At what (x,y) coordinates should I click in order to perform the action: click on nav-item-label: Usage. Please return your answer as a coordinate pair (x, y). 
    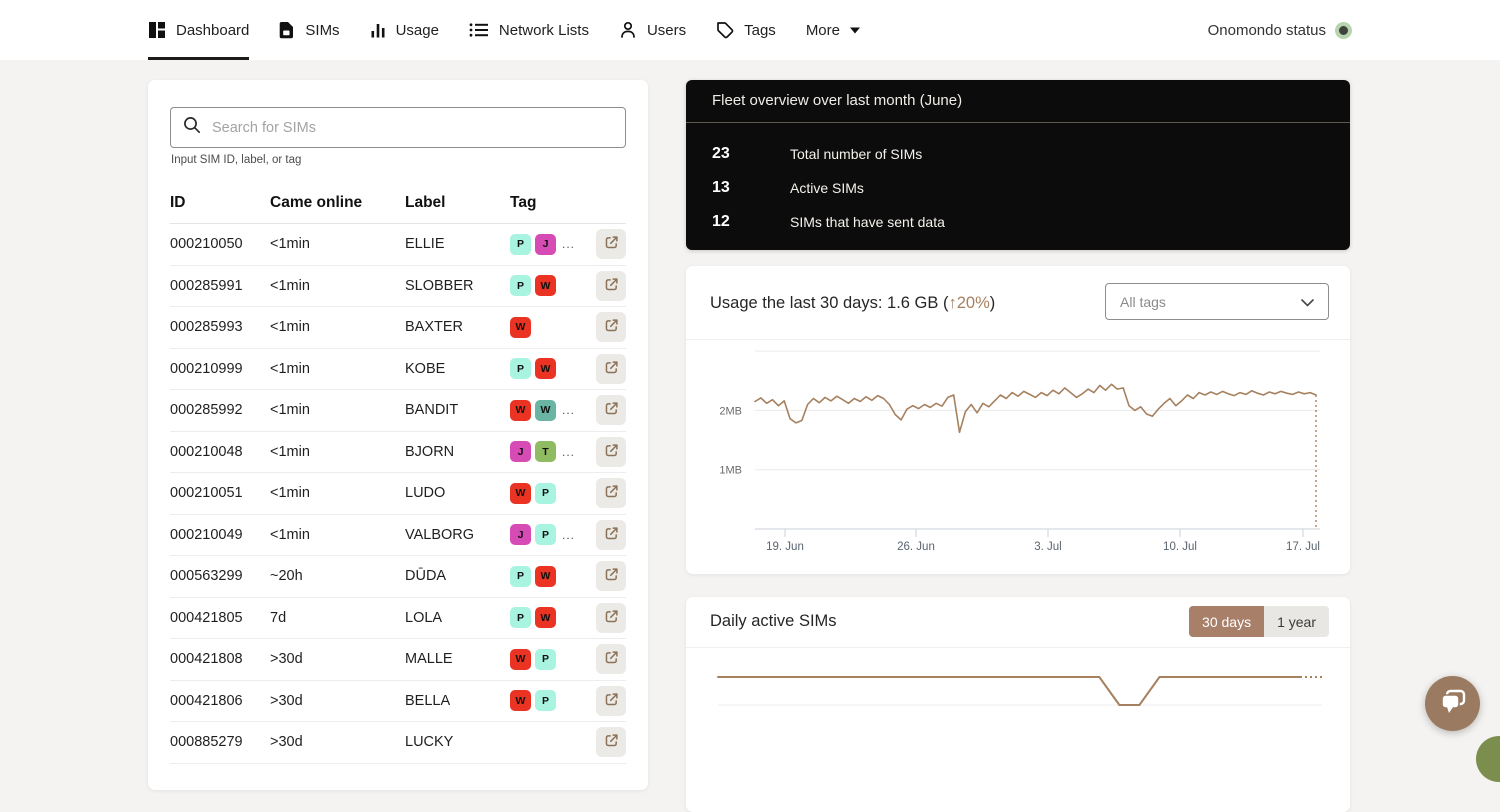
    Looking at the image, I should click on (417, 30).